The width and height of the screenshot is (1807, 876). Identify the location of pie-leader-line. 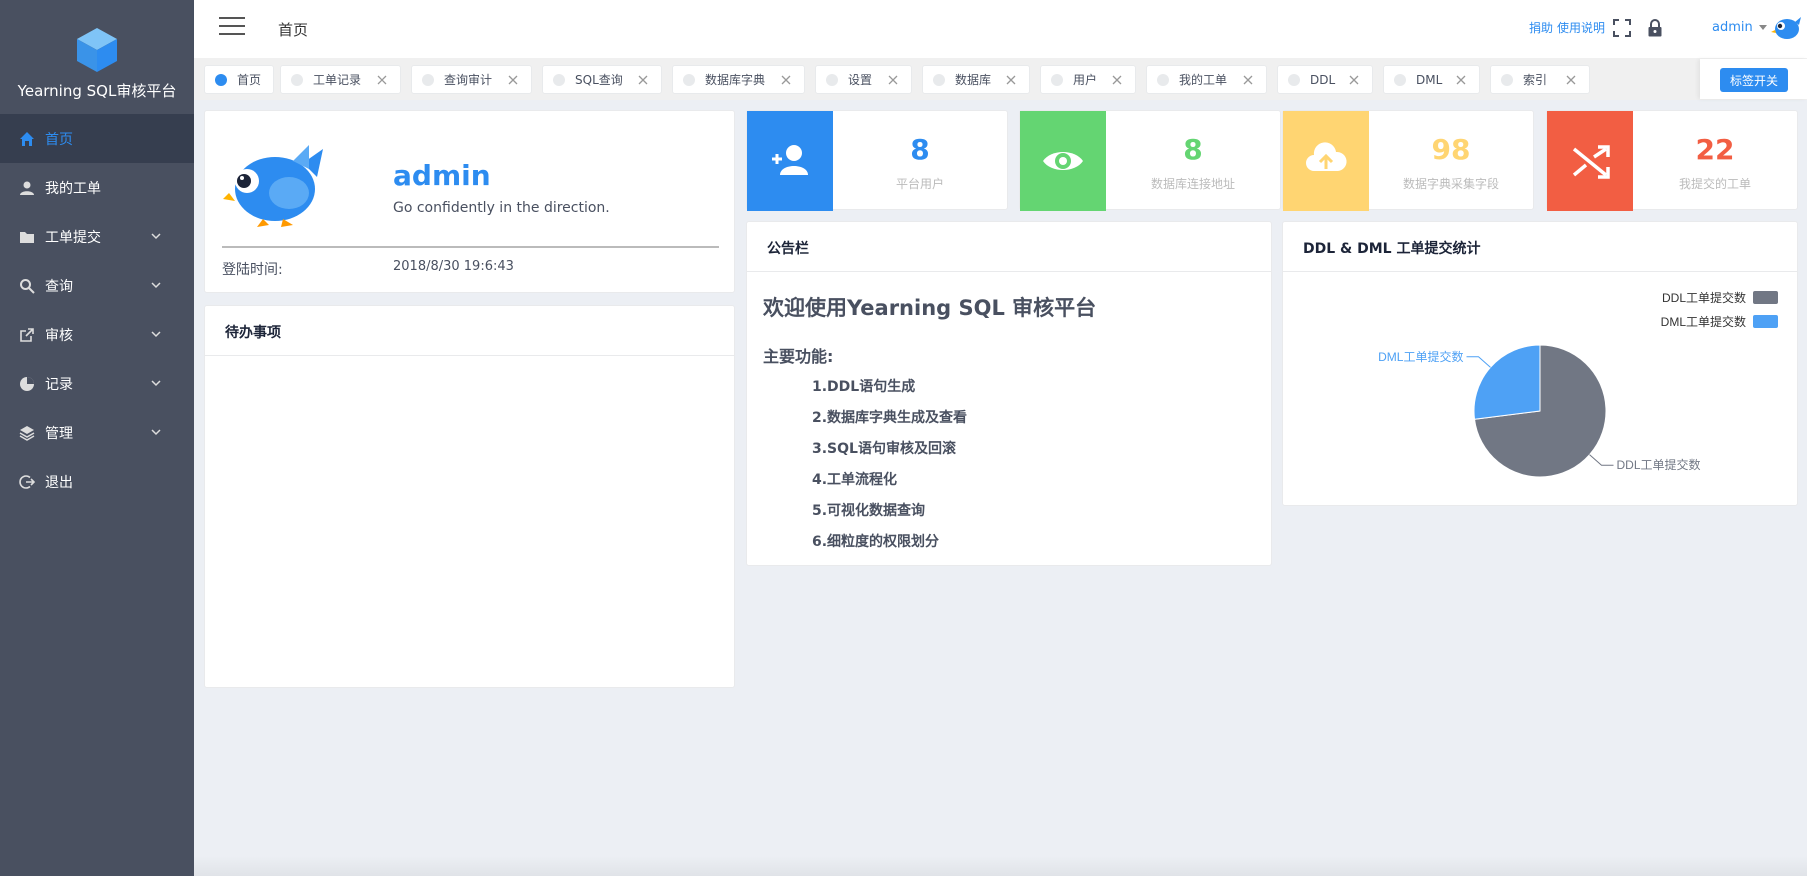
(1601, 460).